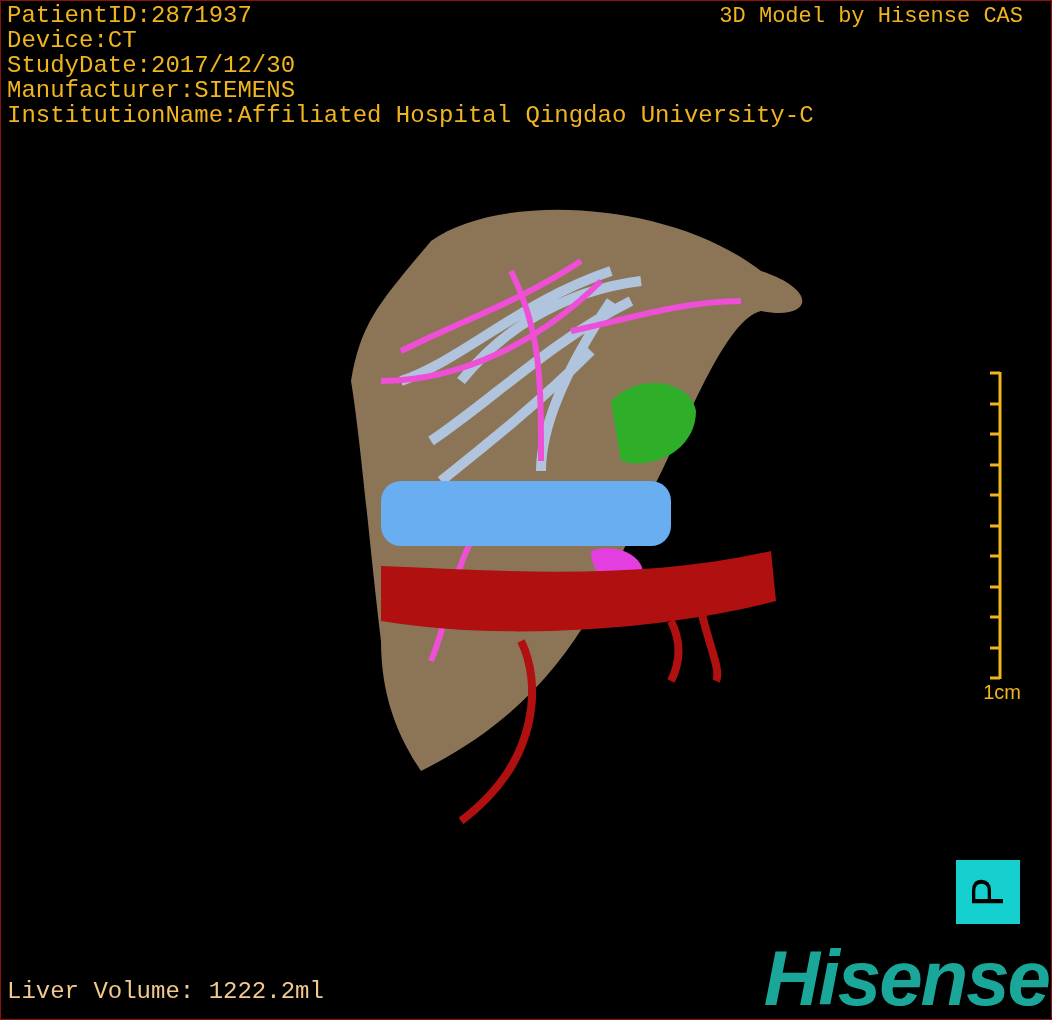 The image size is (1052, 1020). What do you see at coordinates (129, 15) in the screenshot?
I see `info-line: PatientID:2871937` at bounding box center [129, 15].